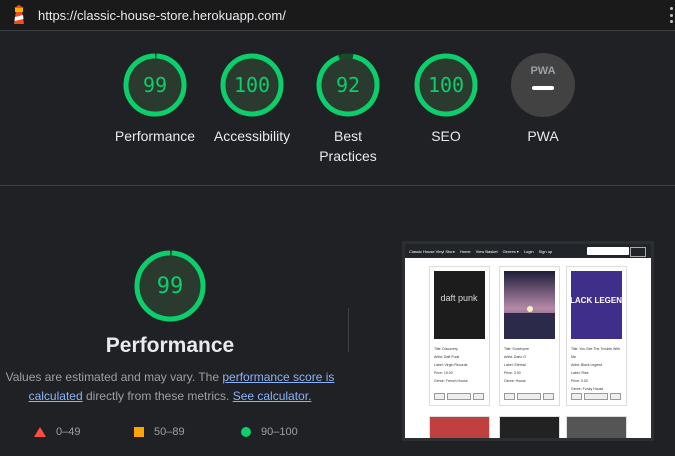 The image size is (675, 456). Describe the element at coordinates (515, 365) in the screenshot. I see `card-label: Label: Eternal` at that location.